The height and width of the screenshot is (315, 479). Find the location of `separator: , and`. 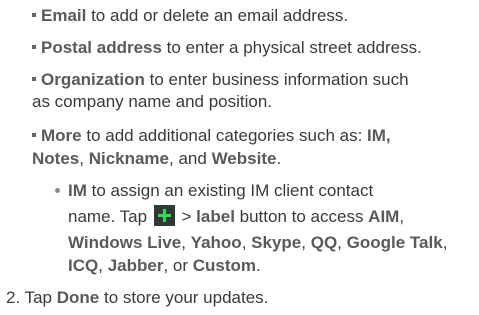

separator: , and is located at coordinates (190, 158).